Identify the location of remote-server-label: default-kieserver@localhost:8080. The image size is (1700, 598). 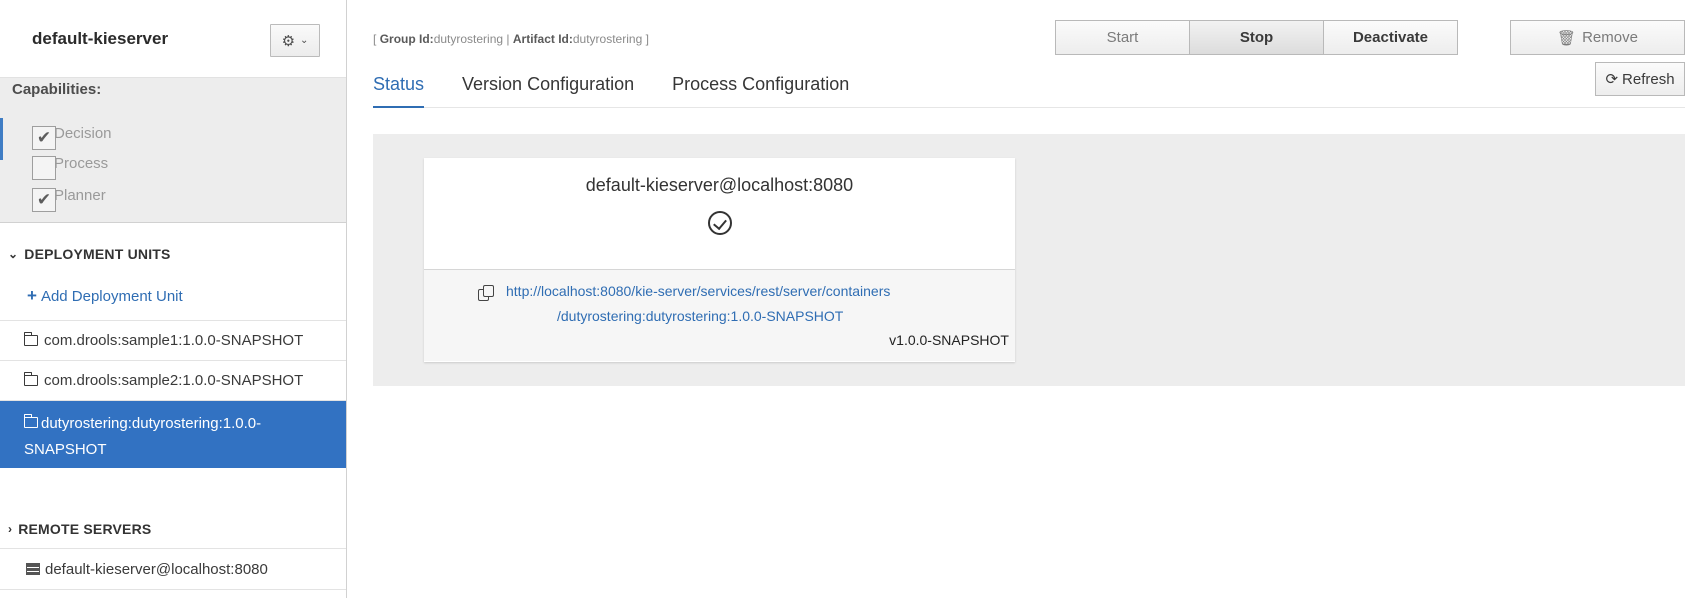
(156, 569).